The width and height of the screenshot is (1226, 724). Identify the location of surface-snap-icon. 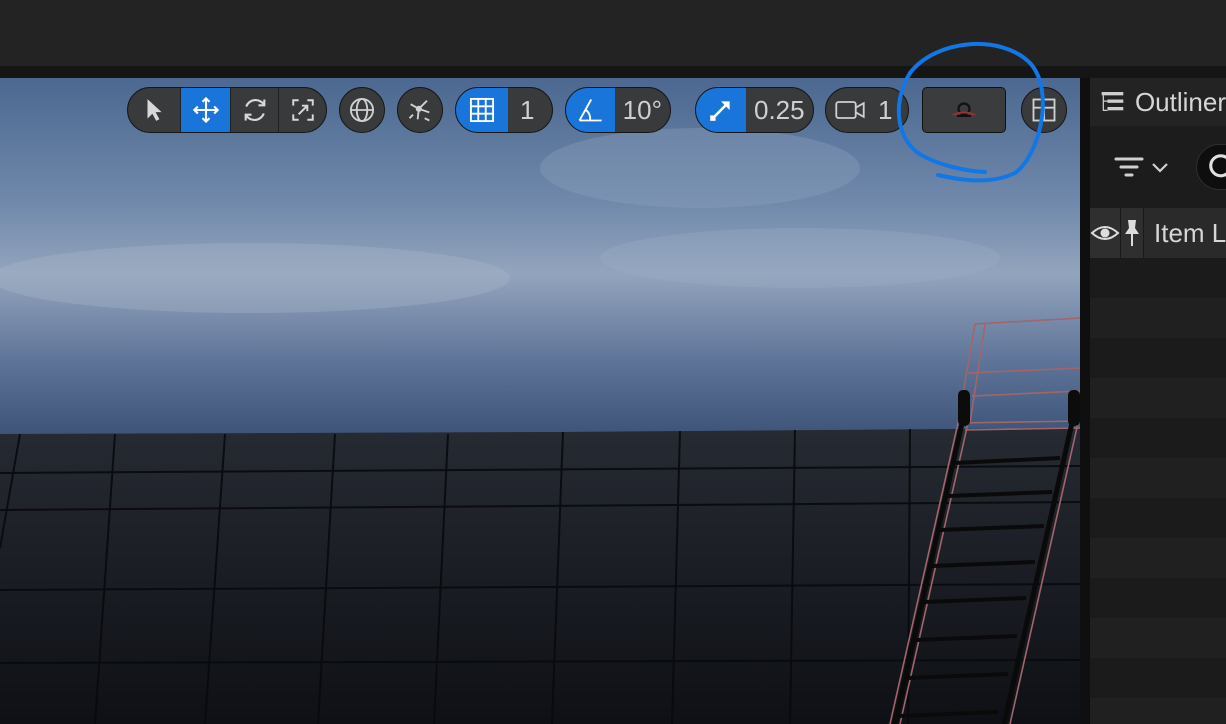
(419, 111).